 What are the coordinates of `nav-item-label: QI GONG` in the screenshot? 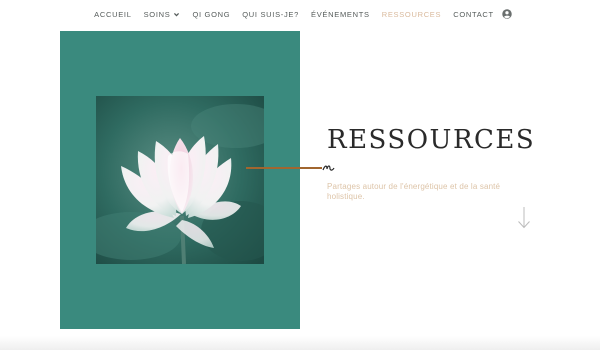 It's located at (211, 14).